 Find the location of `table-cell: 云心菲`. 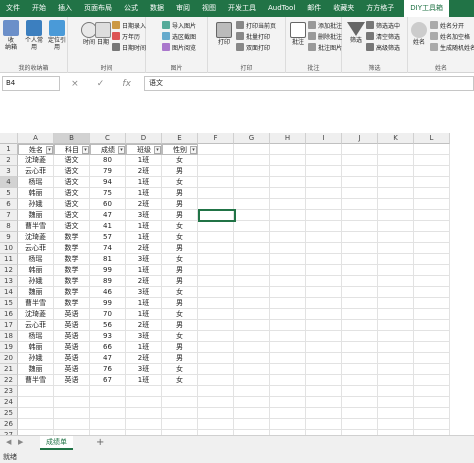

table-cell: 云心菲 is located at coordinates (36, 171).